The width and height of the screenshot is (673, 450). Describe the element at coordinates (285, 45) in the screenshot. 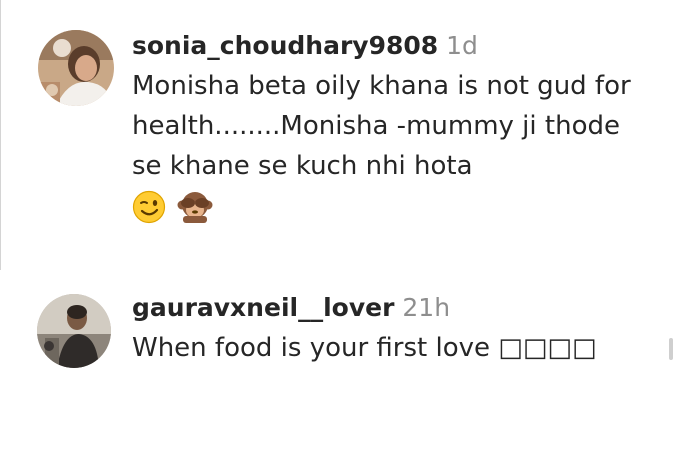

I see `username-link: sonia_choudhary9808` at that location.